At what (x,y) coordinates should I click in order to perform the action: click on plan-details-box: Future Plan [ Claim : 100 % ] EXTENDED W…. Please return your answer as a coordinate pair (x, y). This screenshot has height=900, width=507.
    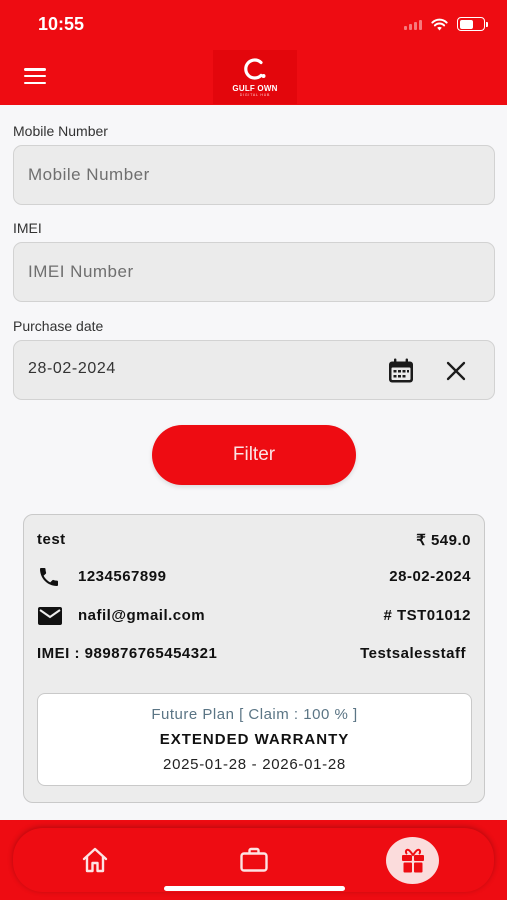
    Looking at the image, I should click on (254, 739).